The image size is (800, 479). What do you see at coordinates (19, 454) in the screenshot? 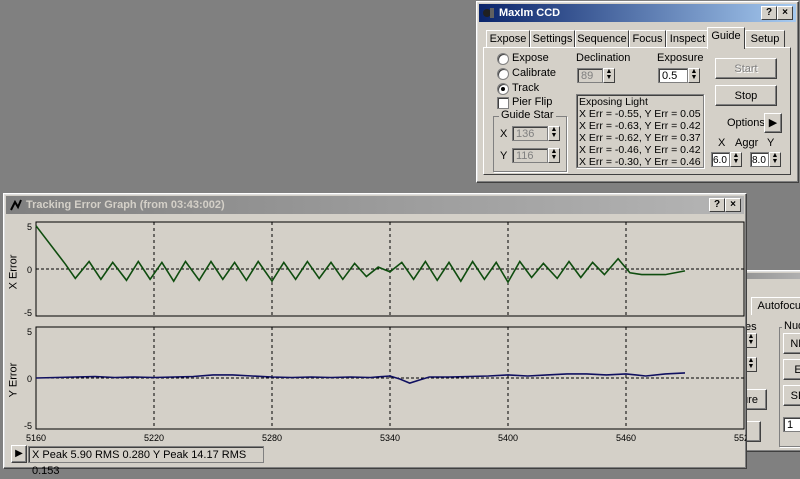
I see `footer-arrow-button: ▶` at bounding box center [19, 454].